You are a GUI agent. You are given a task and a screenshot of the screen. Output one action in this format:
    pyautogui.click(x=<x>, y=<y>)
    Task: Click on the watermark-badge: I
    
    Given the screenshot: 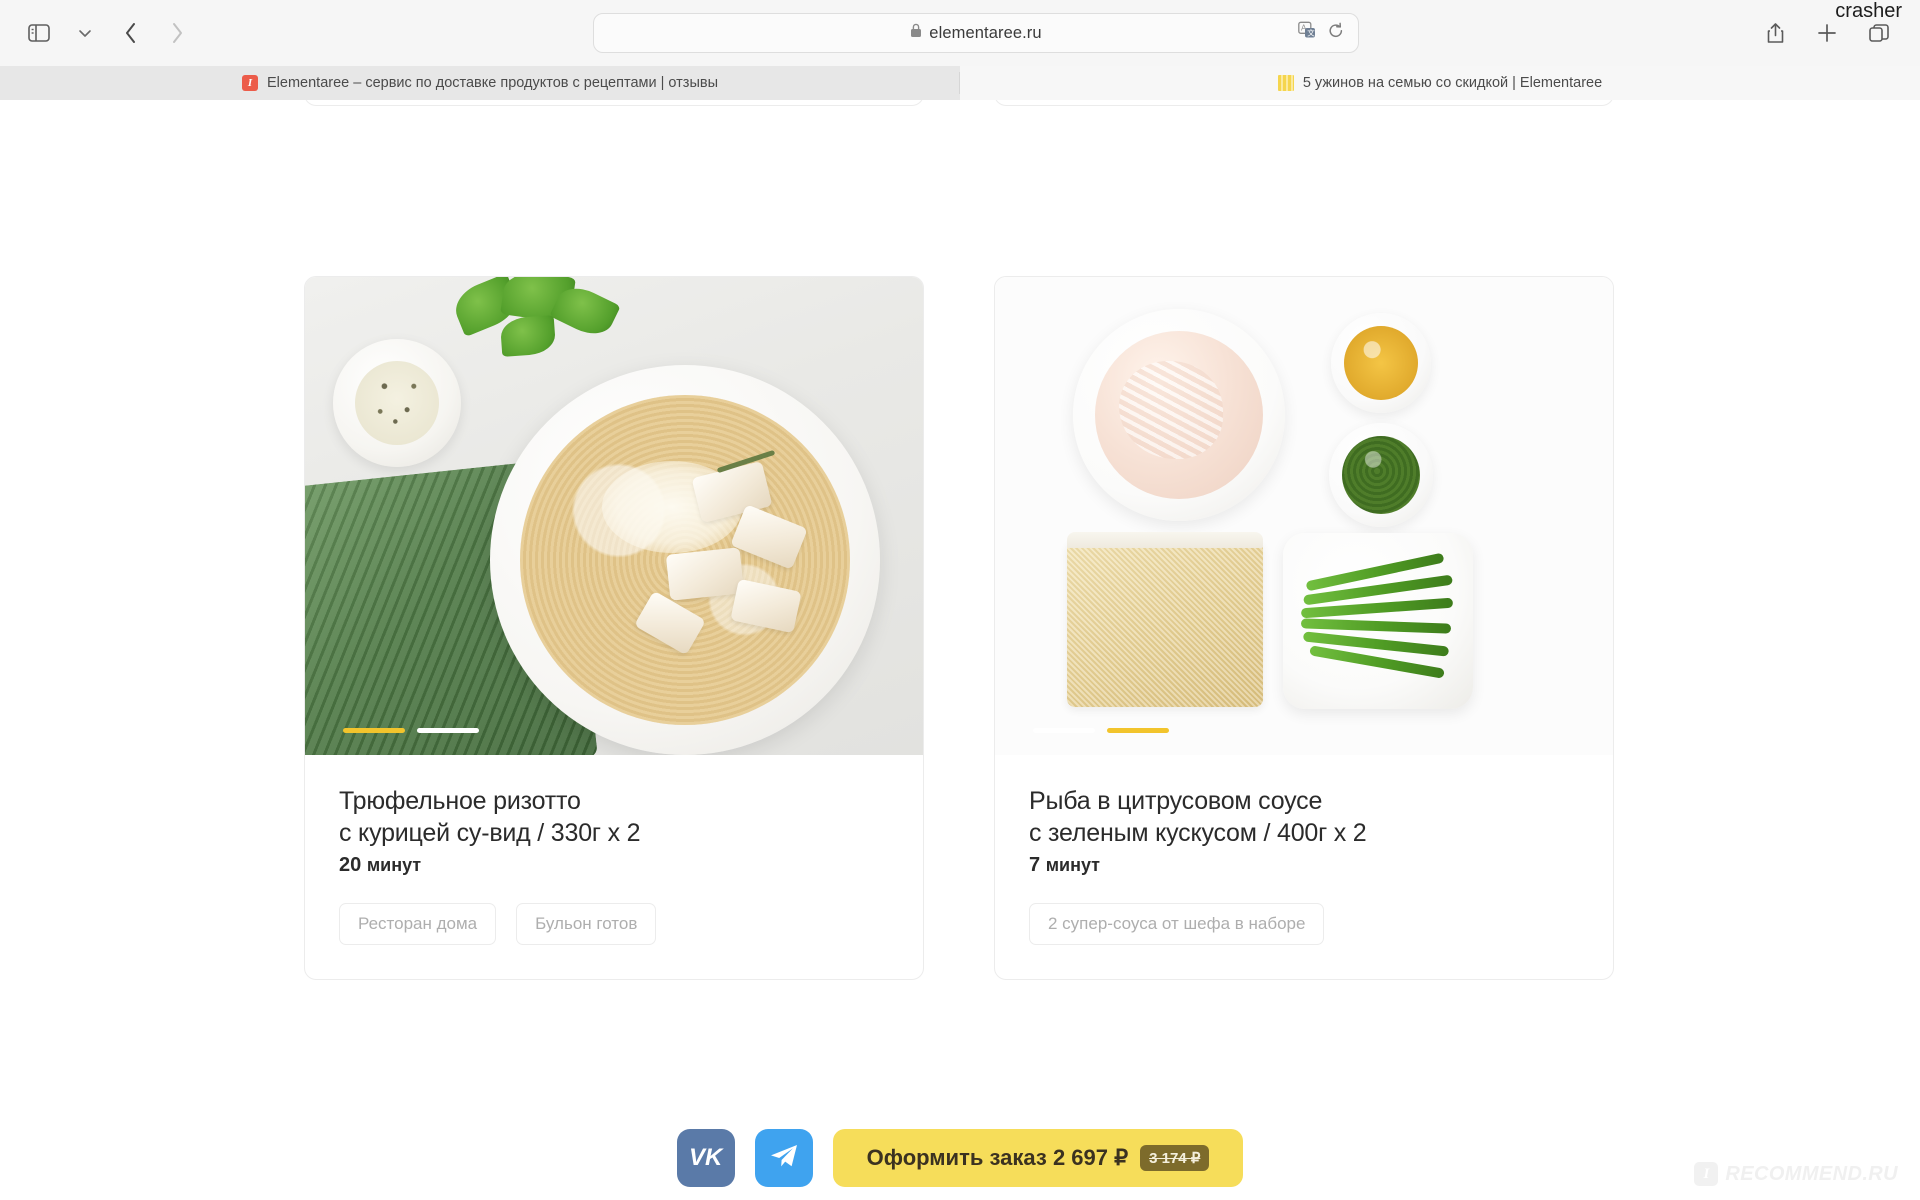 What is the action you would take?
    pyautogui.click(x=1706, y=1174)
    